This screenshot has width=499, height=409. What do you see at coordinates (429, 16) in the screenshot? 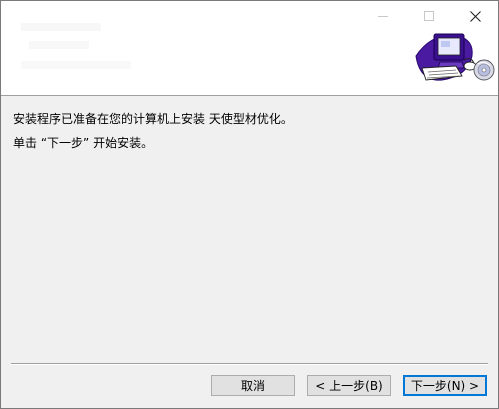
I see `maximize-icon` at bounding box center [429, 16].